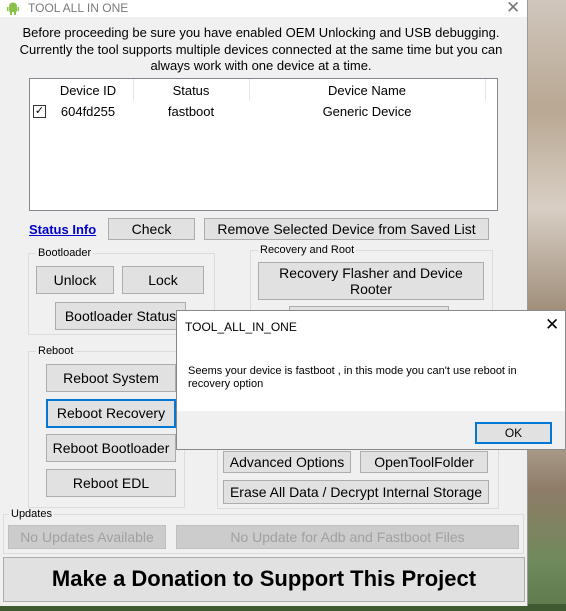 This screenshot has width=566, height=611. I want to click on donate-button: Make a Donation to Support This Project, so click(264, 579).